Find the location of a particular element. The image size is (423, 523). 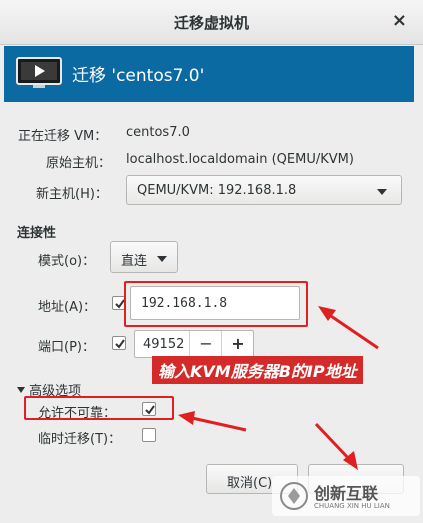

watermark-logo: 创新互联 CHUANG XIN HU LIAN is located at coordinates (346, 496).